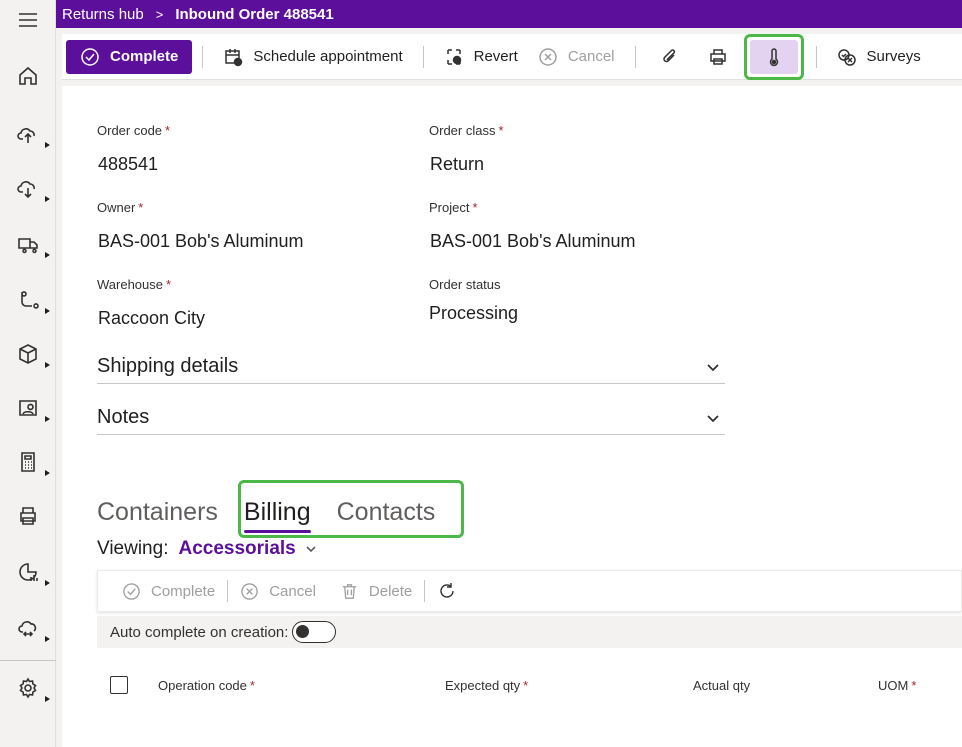 Image resolution: width=962 pixels, height=747 pixels. Describe the element at coordinates (28, 134) in the screenshot. I see `outbound-upload-icon` at that location.